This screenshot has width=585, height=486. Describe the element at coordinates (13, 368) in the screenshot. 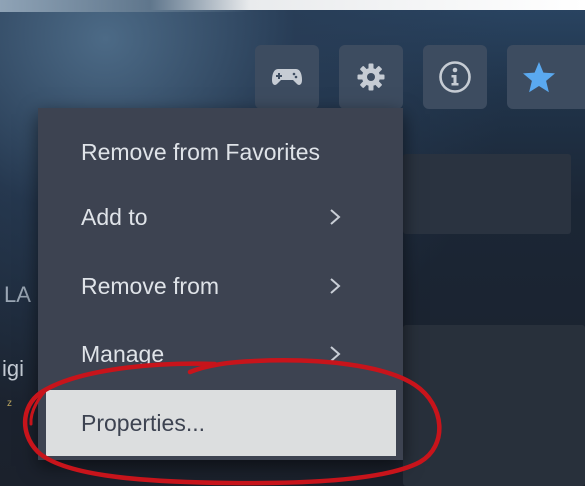

I see `background-text-fragment: igi` at that location.